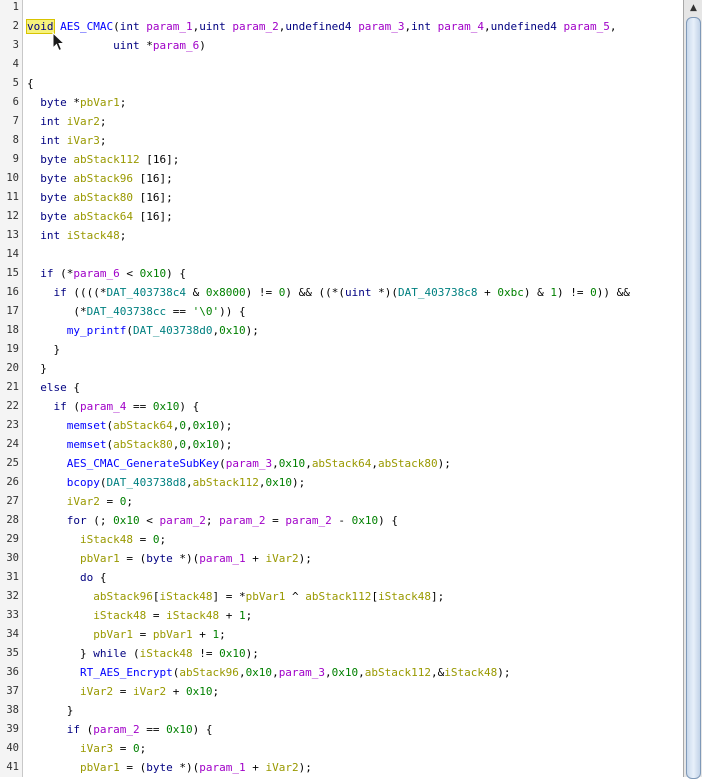 The width and height of the screenshot is (702, 779). Describe the element at coordinates (341, 729) in the screenshot. I see `code-line: 39 if (param_2 == 0x10) {` at that location.